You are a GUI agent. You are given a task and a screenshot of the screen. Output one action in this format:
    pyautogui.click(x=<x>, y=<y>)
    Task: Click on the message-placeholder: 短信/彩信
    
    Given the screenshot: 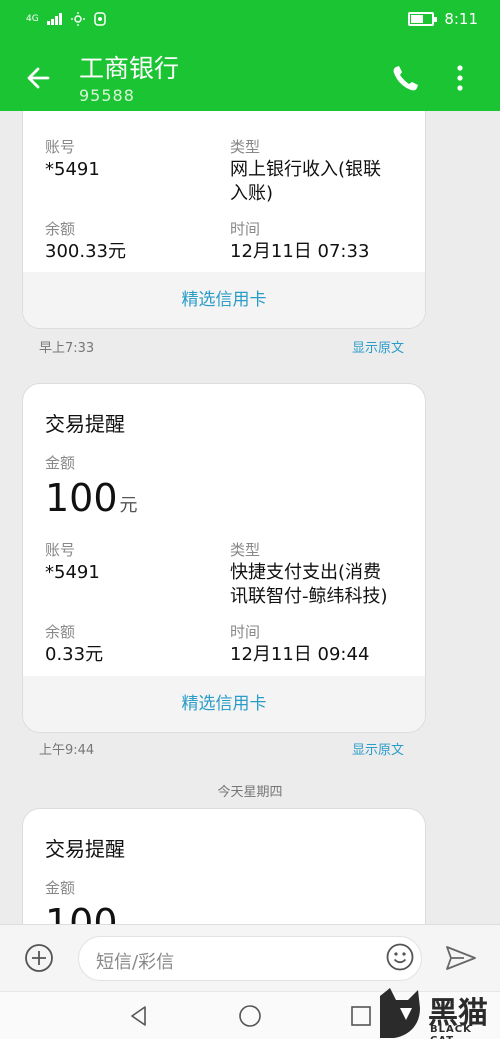 What is the action you would take?
    pyautogui.click(x=135, y=962)
    